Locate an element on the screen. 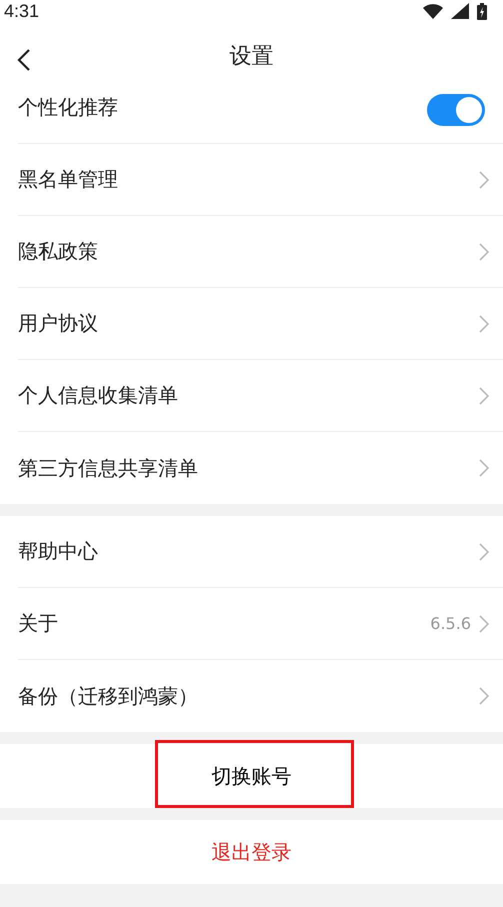 This screenshot has height=907, width=503. page-title: 设置 is located at coordinates (252, 57).